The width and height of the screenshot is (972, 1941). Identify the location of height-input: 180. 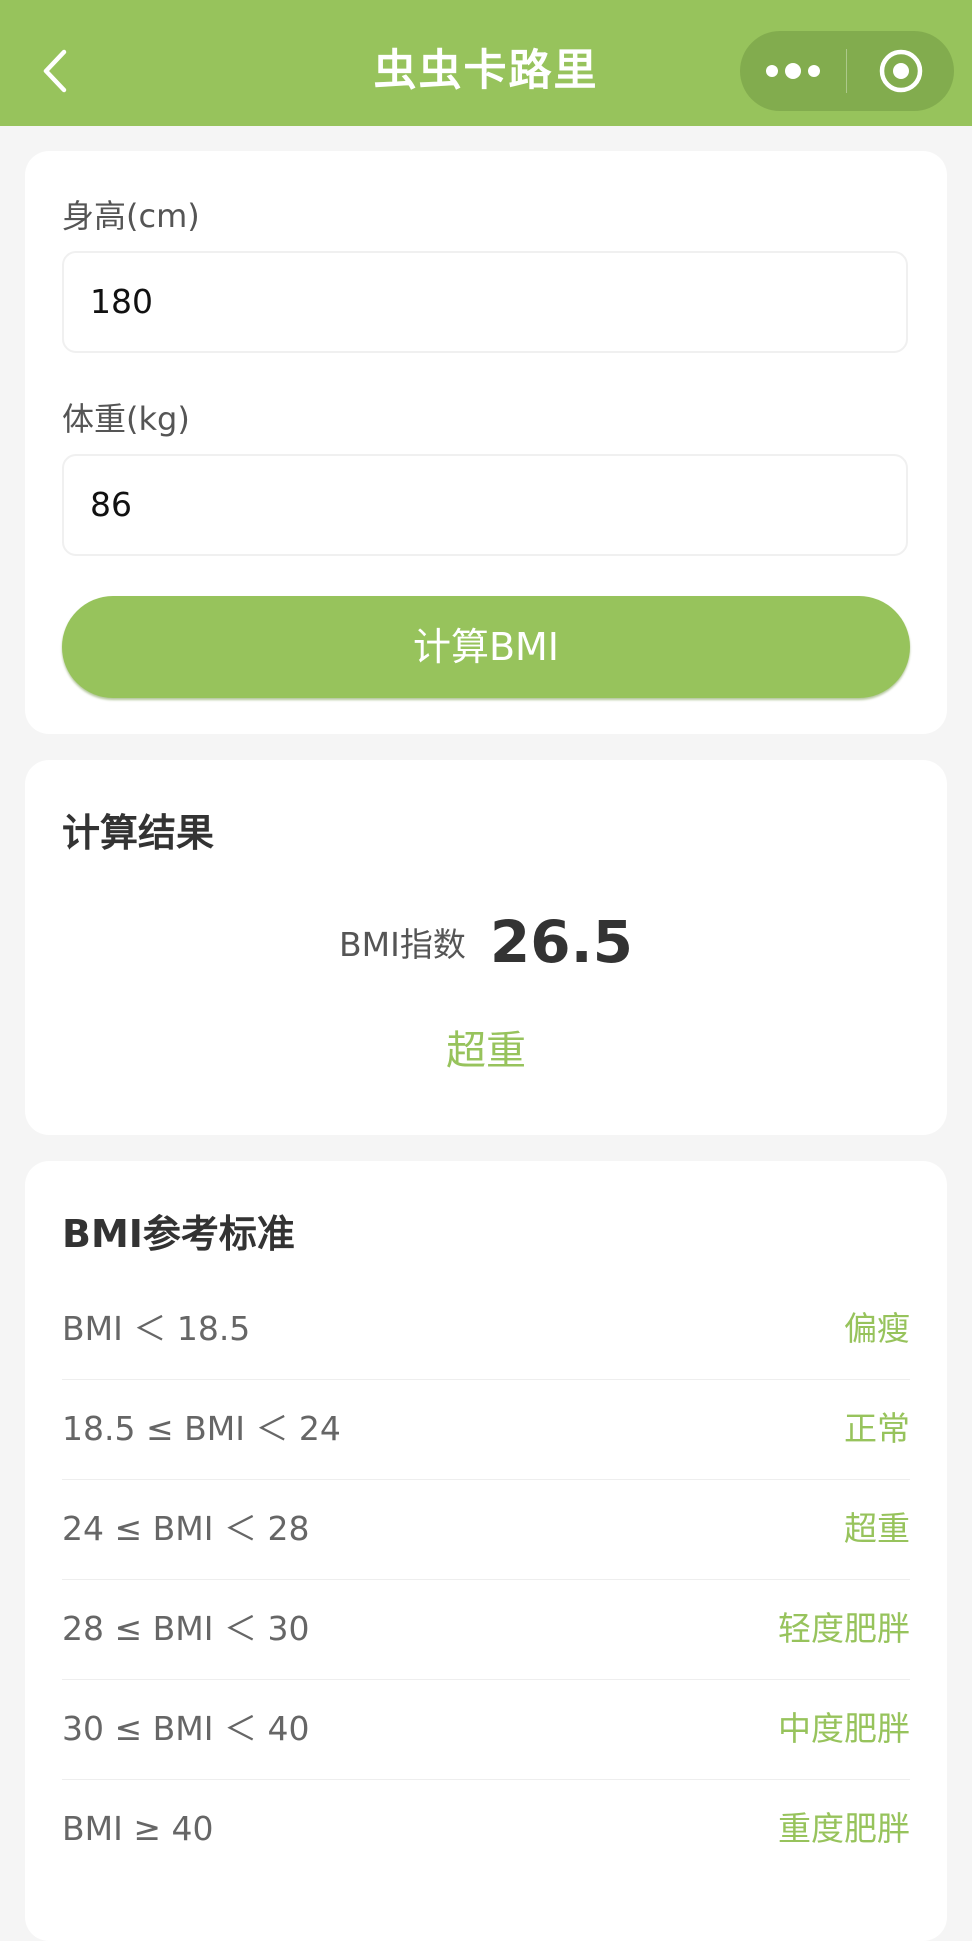
(485, 302).